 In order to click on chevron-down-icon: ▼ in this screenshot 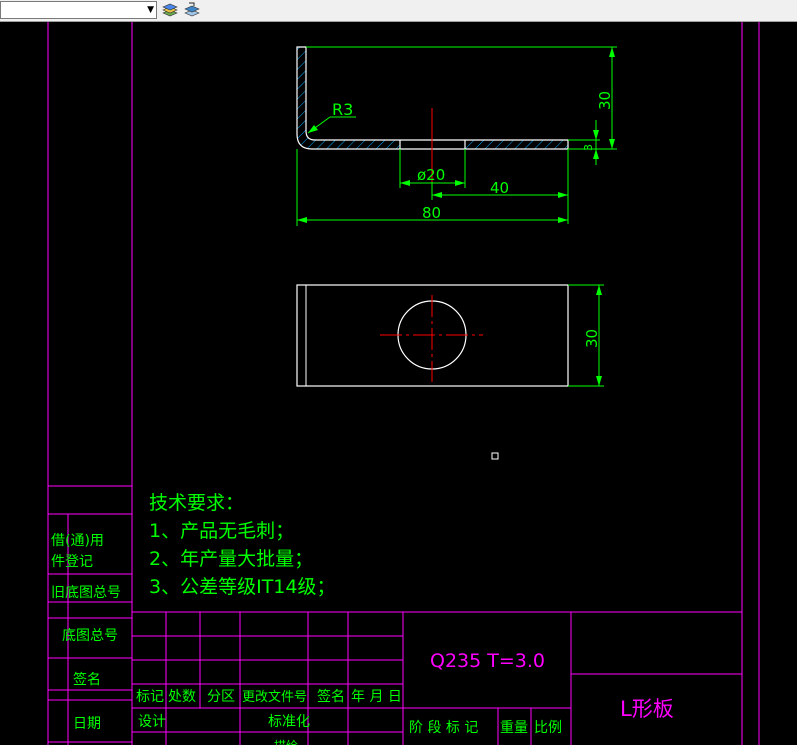, I will do `click(150, 10)`.